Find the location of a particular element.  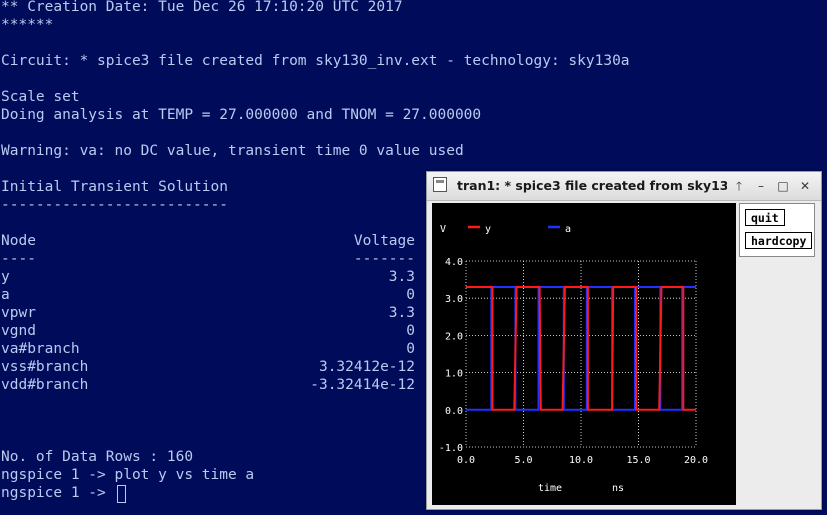

x-axis-unit: ns is located at coordinates (618, 488).